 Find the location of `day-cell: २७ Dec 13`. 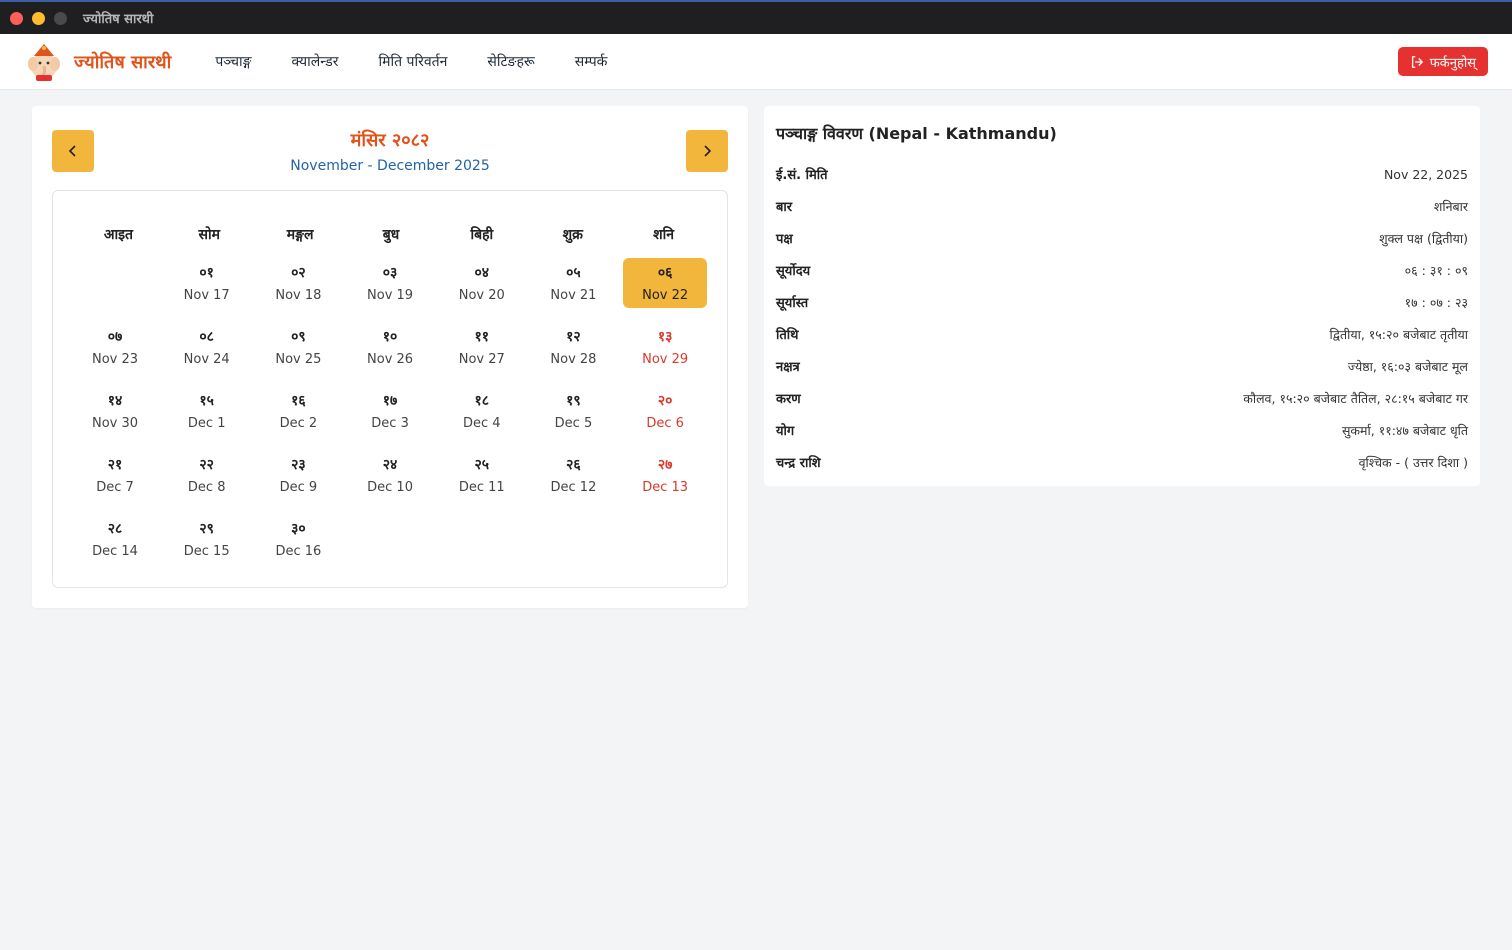

day-cell: २७ Dec 13 is located at coordinates (665, 475).